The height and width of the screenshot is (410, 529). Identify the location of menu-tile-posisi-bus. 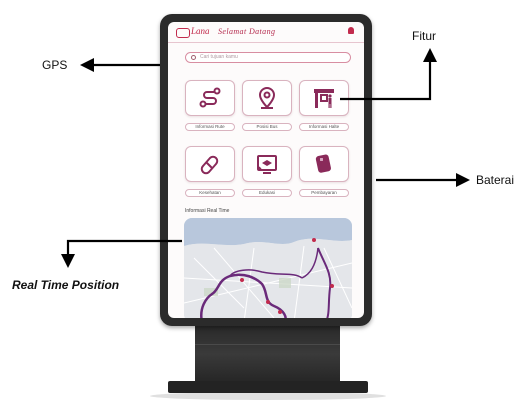
(267, 98).